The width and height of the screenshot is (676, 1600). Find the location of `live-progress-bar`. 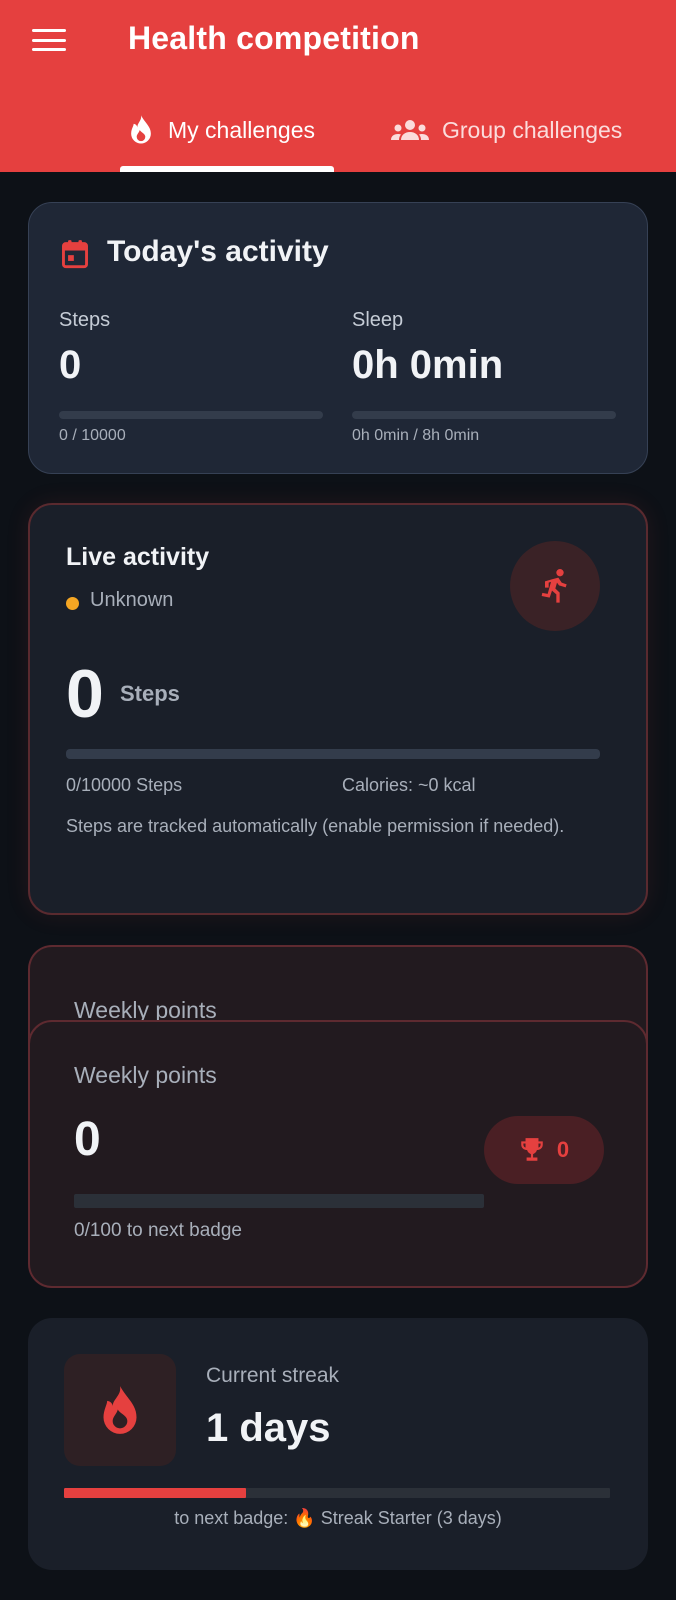

live-progress-bar is located at coordinates (333, 754).